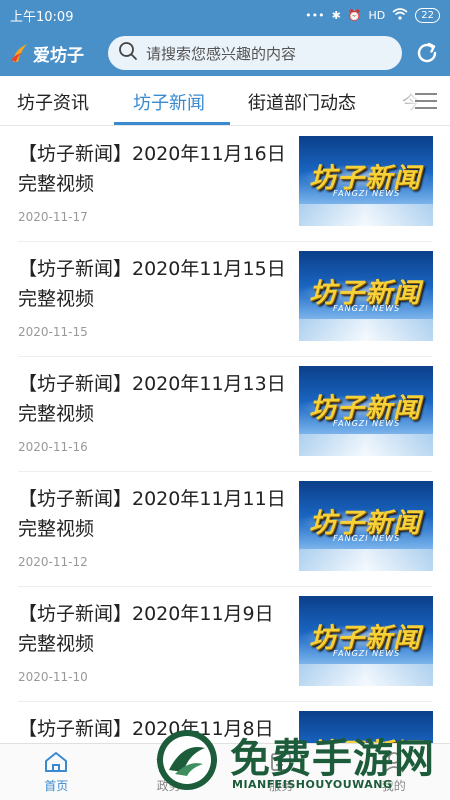 This screenshot has height=800, width=450. Describe the element at coordinates (56, 762) in the screenshot. I see `home-icon` at that location.